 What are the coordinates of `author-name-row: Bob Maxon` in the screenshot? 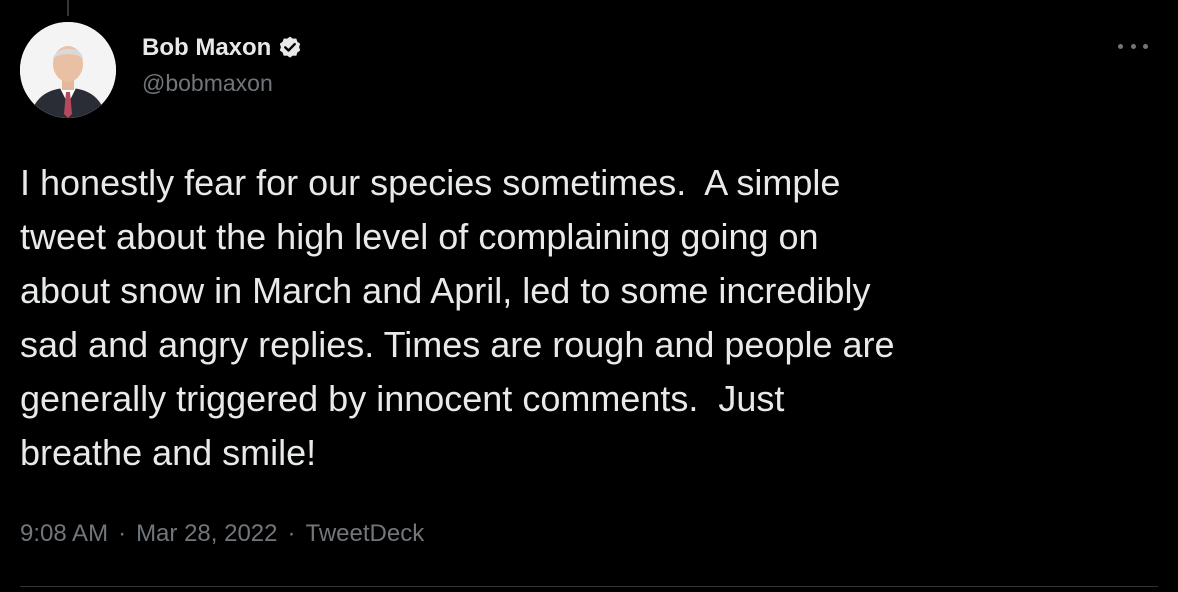 It's located at (222, 48).